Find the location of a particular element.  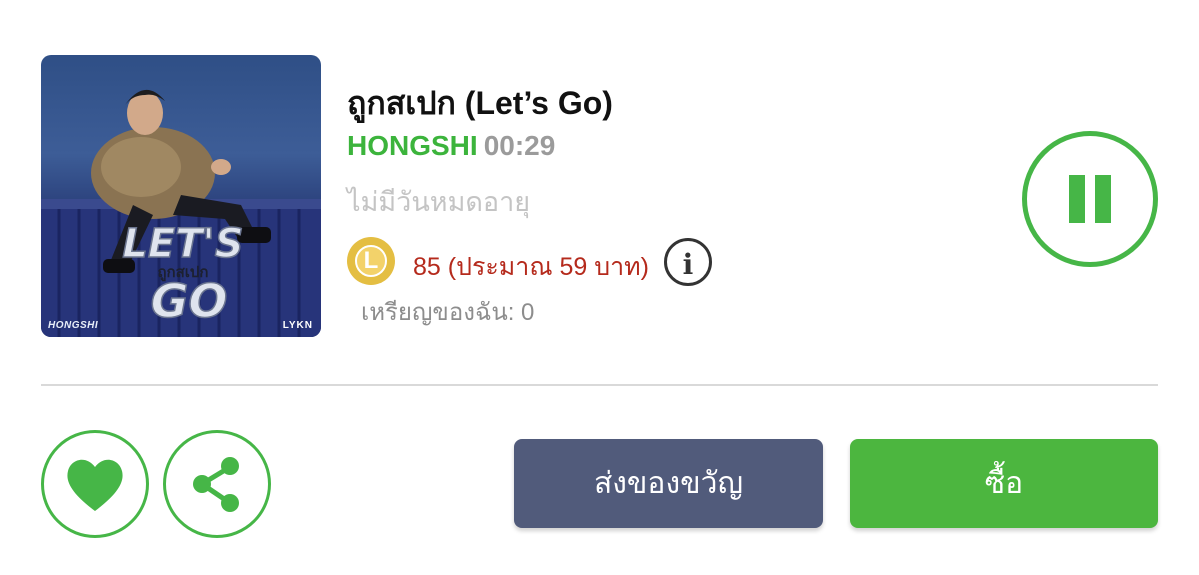

like-button is located at coordinates (95, 484).